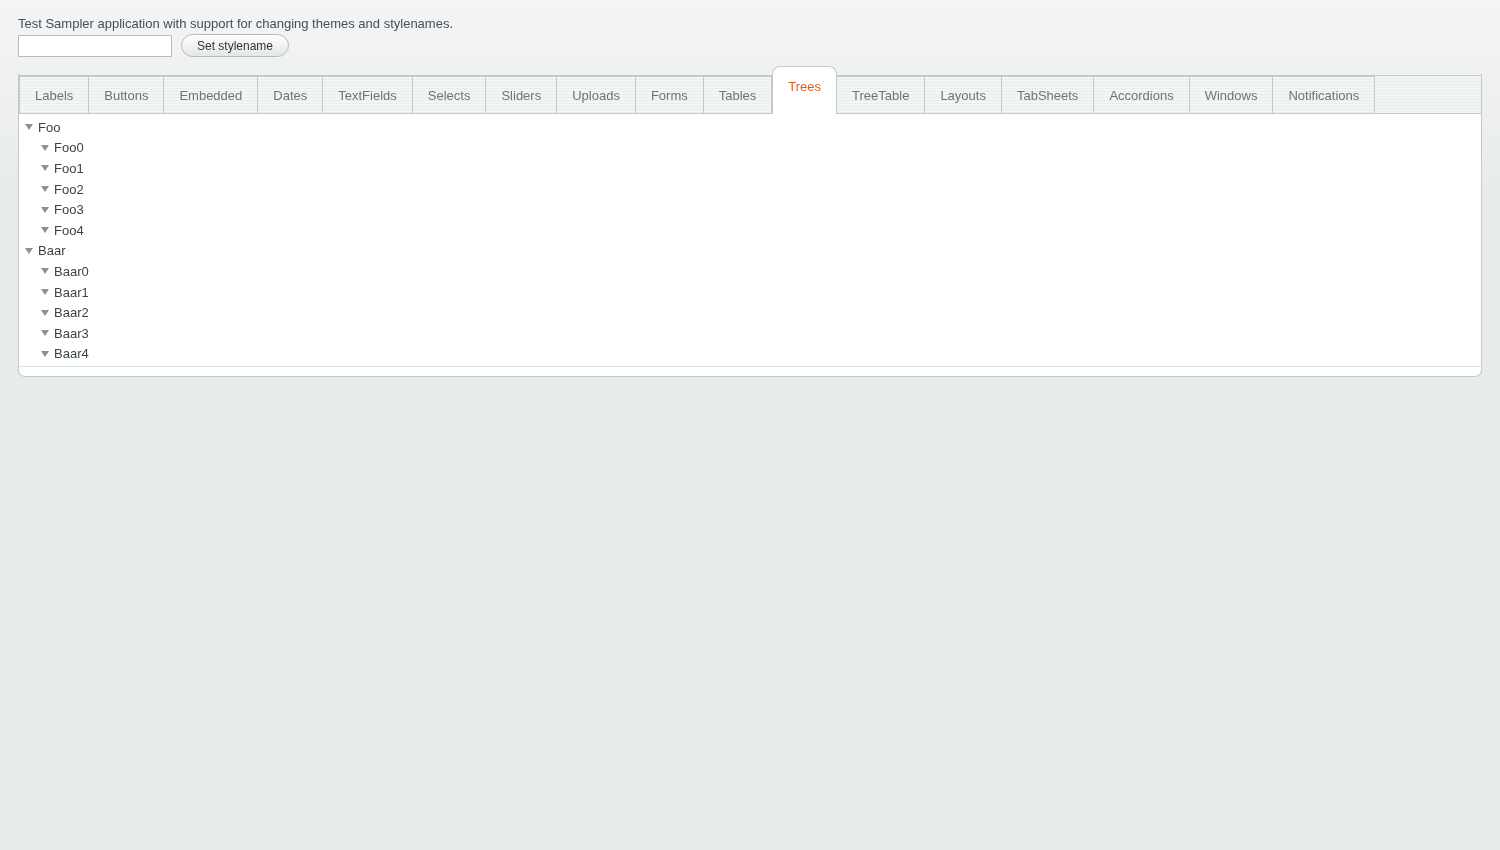 The height and width of the screenshot is (850, 1500). Describe the element at coordinates (52, 251) in the screenshot. I see `tree-item: Baar` at that location.